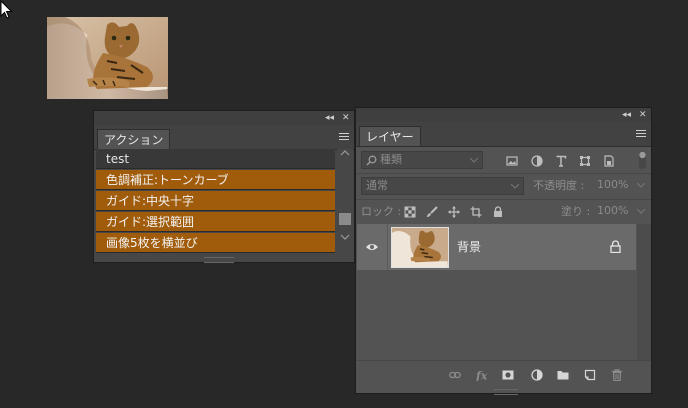 The height and width of the screenshot is (408, 688). Describe the element at coordinates (613, 184) in the screenshot. I see `opacity-value: 100%` at that location.